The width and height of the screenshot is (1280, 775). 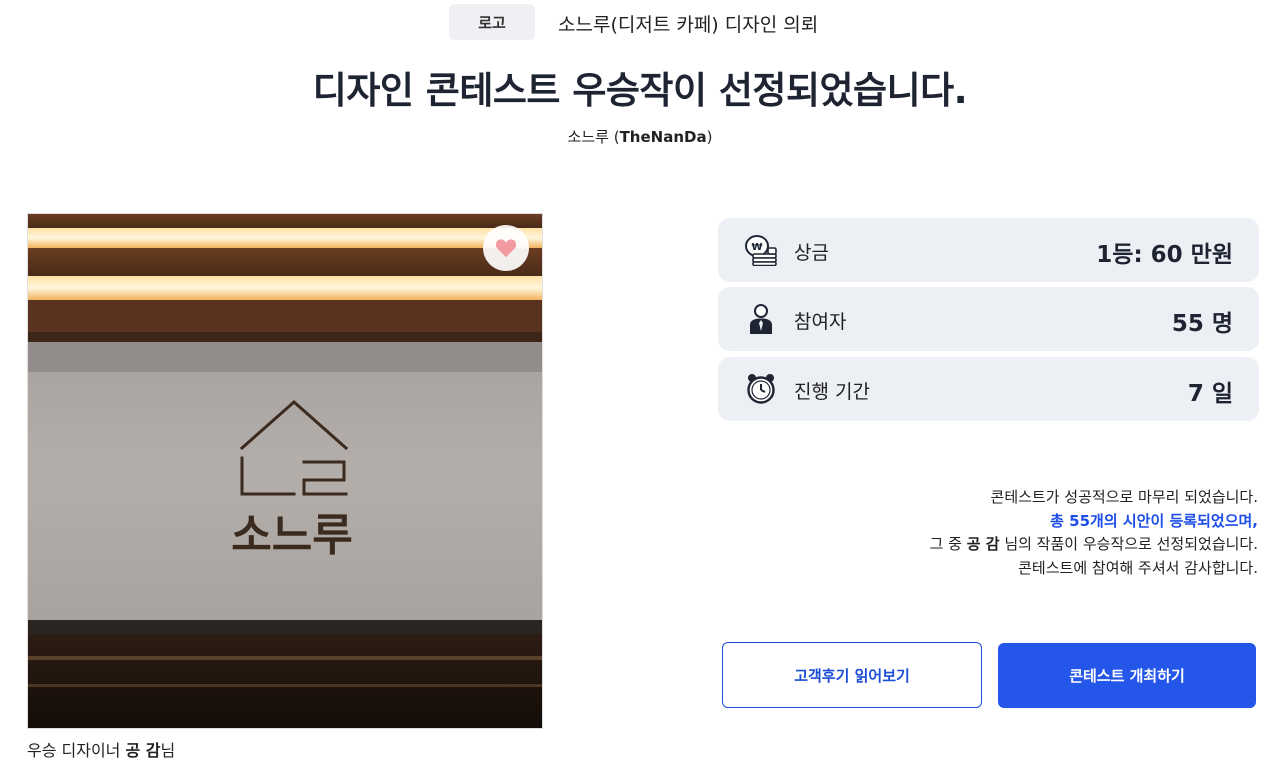 What do you see at coordinates (988, 319) in the screenshot?
I see `participants-card: 참여자 55 명` at bounding box center [988, 319].